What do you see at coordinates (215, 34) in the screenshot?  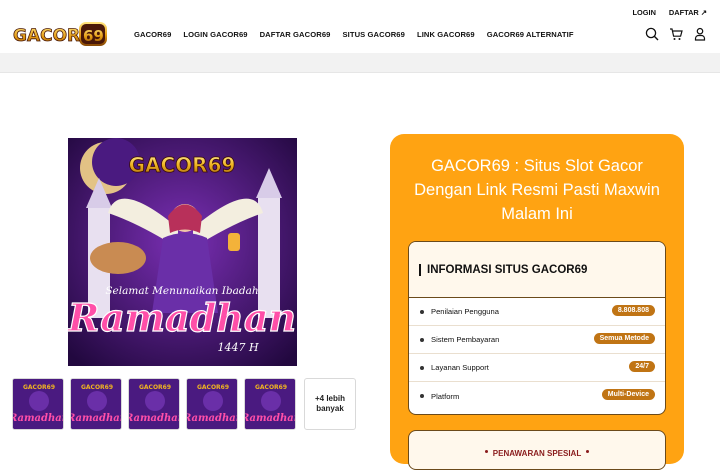 I see `nav-login-gacor69: LOGIN GACOR69` at bounding box center [215, 34].